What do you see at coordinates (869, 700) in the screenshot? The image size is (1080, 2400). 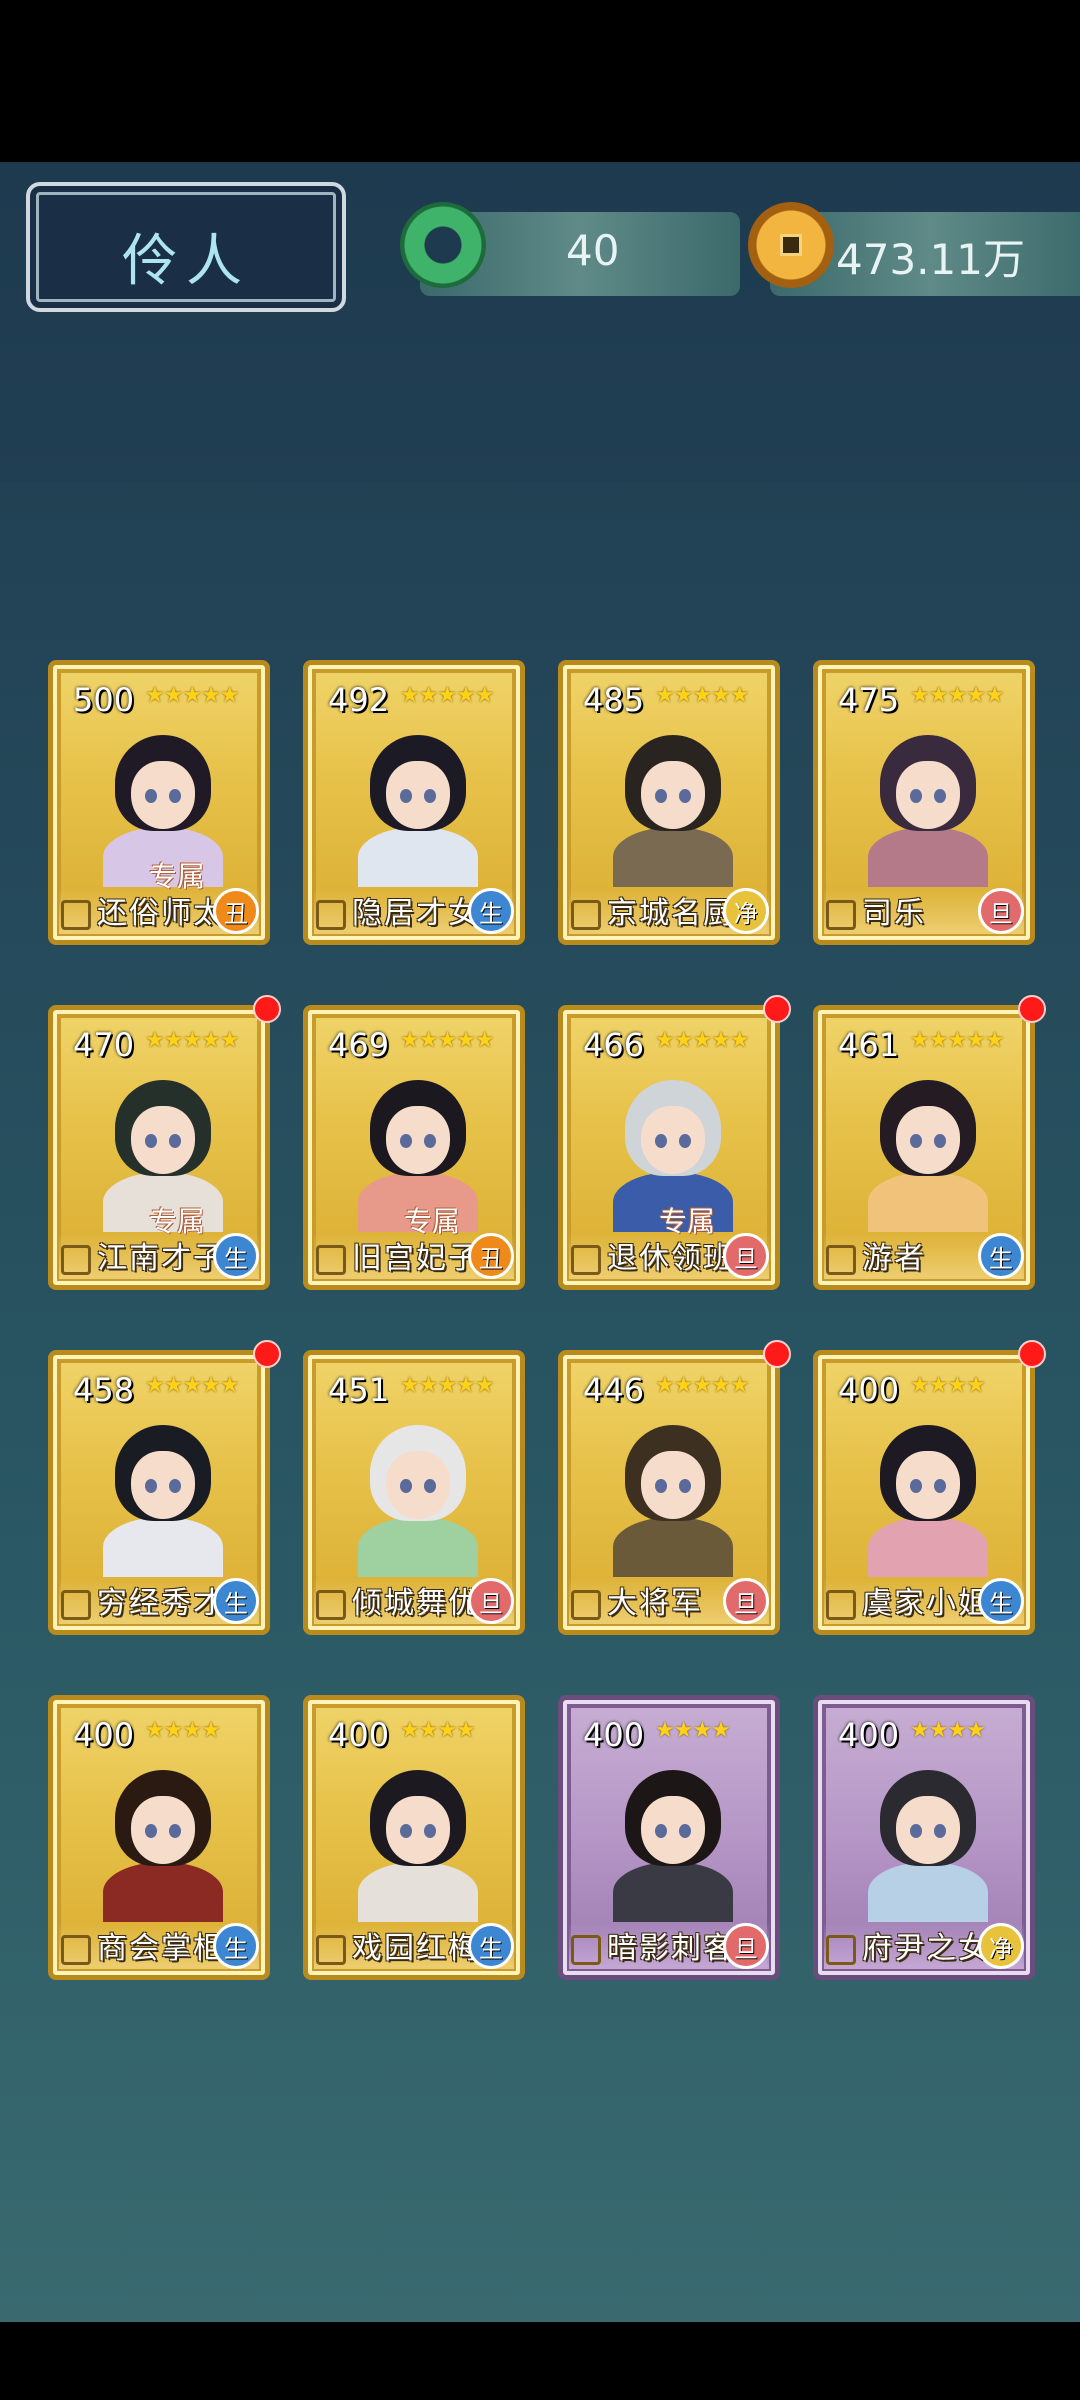 I see `card-score: 475` at bounding box center [869, 700].